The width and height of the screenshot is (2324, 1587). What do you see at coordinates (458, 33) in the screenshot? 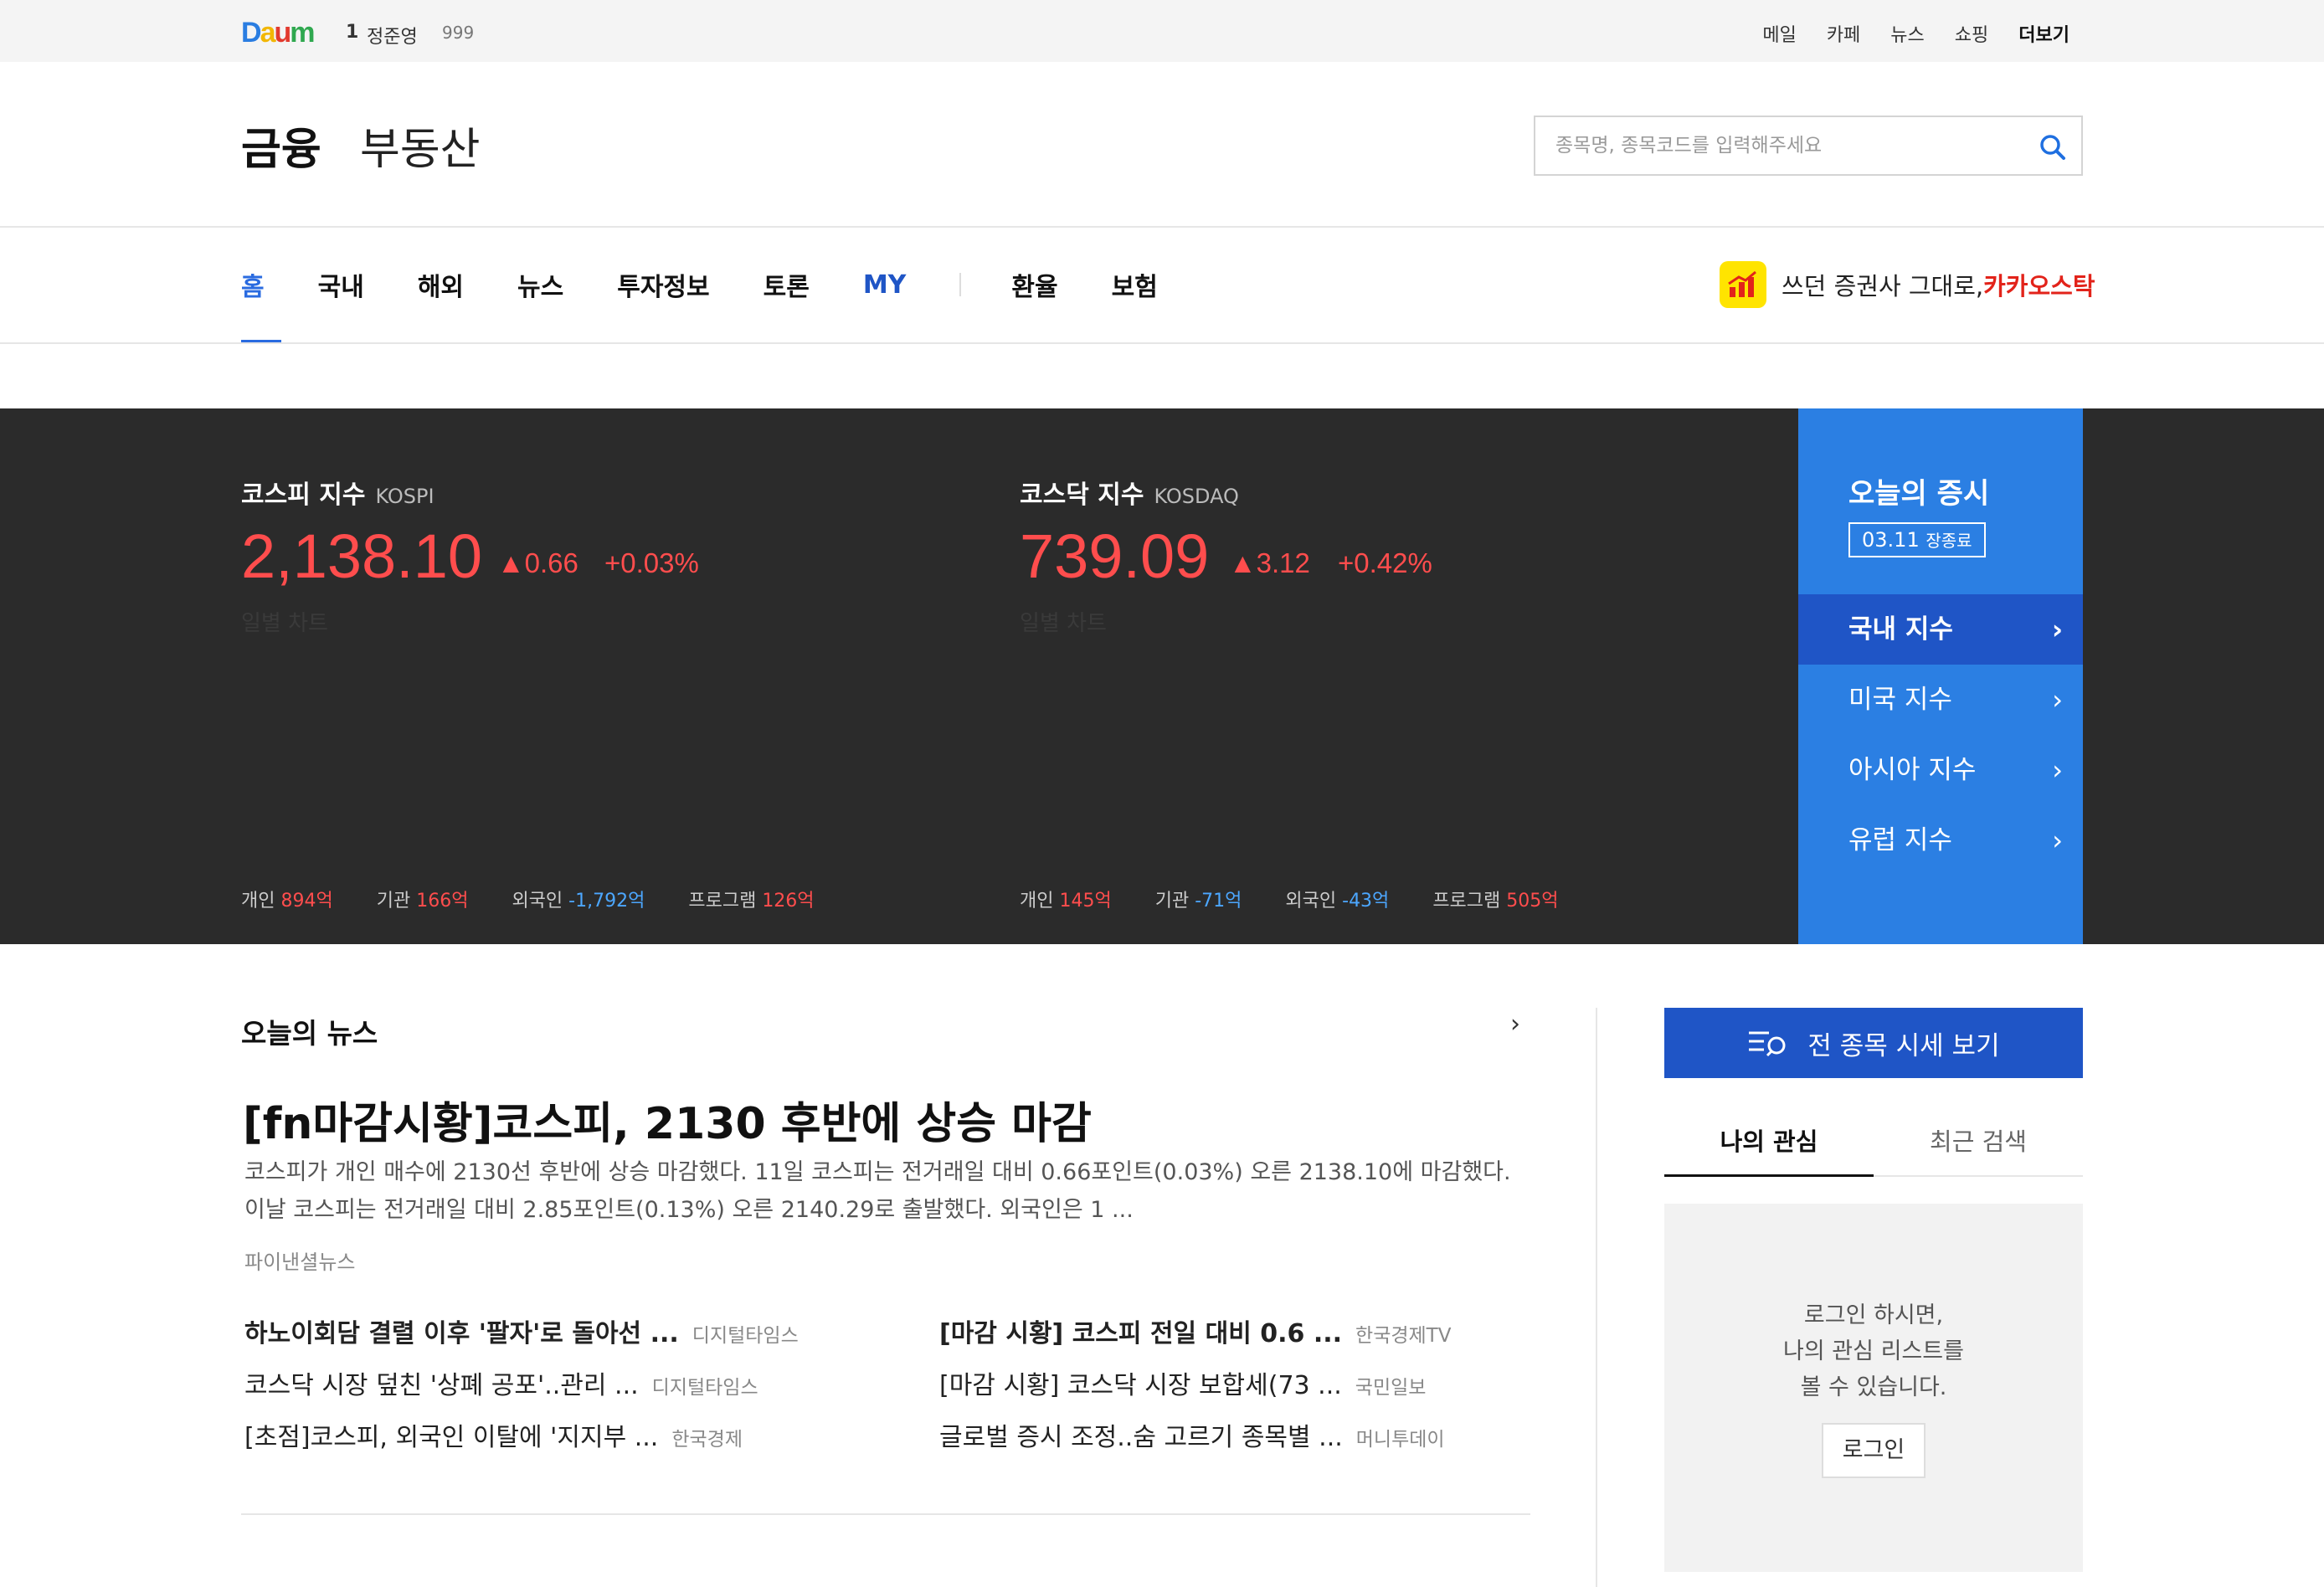
I see `realtime-rank-value: 999` at bounding box center [458, 33].